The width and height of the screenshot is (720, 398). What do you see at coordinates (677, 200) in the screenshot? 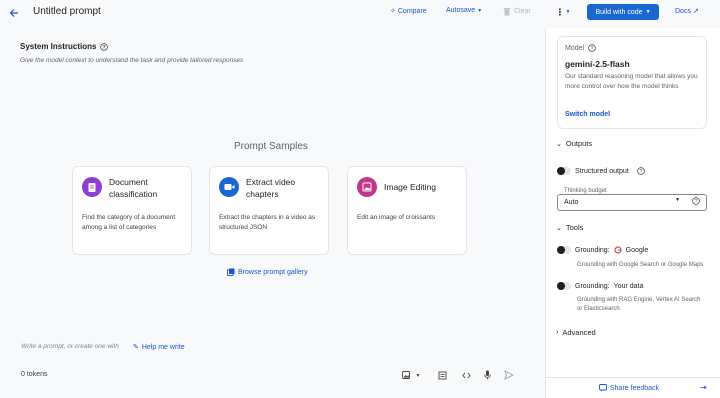
I see `dropdown-caret-icon: ▼` at bounding box center [677, 200].